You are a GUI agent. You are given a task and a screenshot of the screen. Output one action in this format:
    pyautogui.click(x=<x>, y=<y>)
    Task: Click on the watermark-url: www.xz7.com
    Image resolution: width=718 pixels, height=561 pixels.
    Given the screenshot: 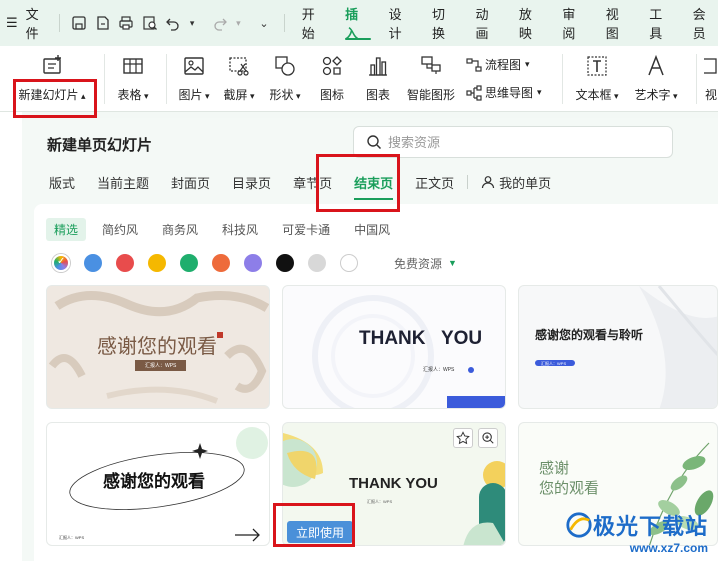 What is the action you would take?
    pyautogui.click(x=668, y=548)
    